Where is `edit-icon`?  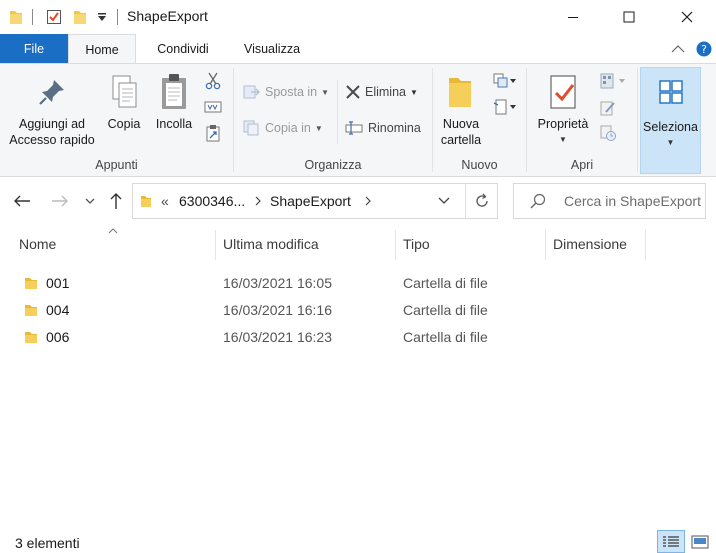
edit-icon is located at coordinates (608, 108).